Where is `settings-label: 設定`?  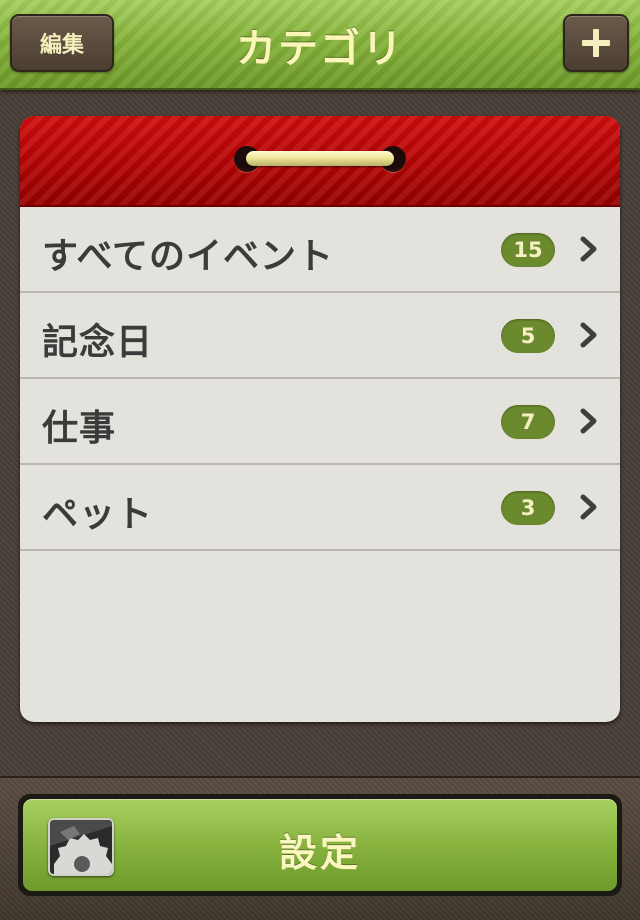
settings-label: 設定 is located at coordinates (319, 853).